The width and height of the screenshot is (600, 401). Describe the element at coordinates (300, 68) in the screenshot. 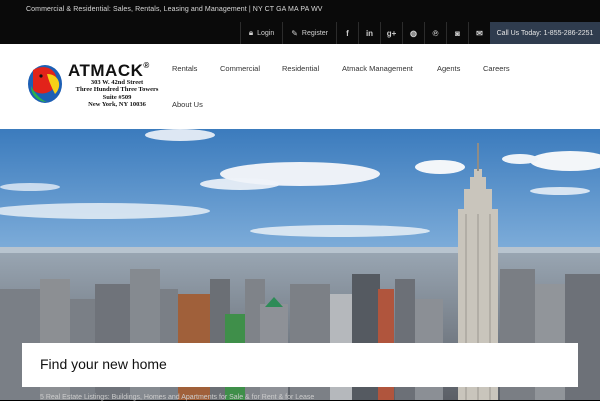

I see `nav-residential: Residential` at that location.